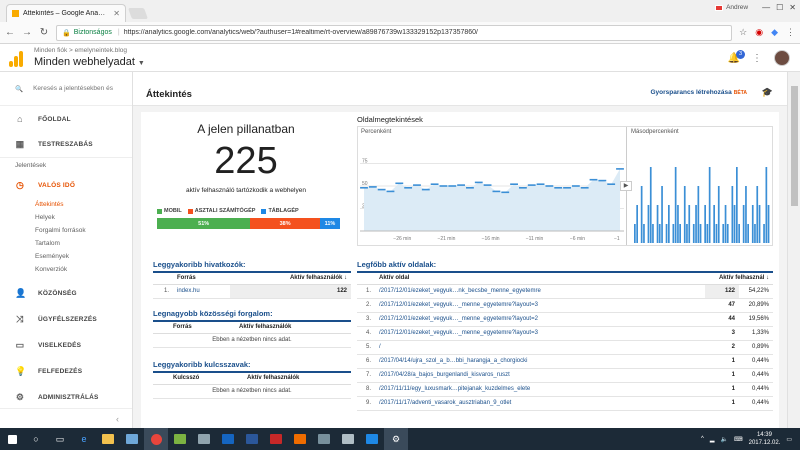 The height and width of the screenshot is (450, 800). Describe the element at coordinates (366, 305) in the screenshot. I see `row-index: 2.` at that location.